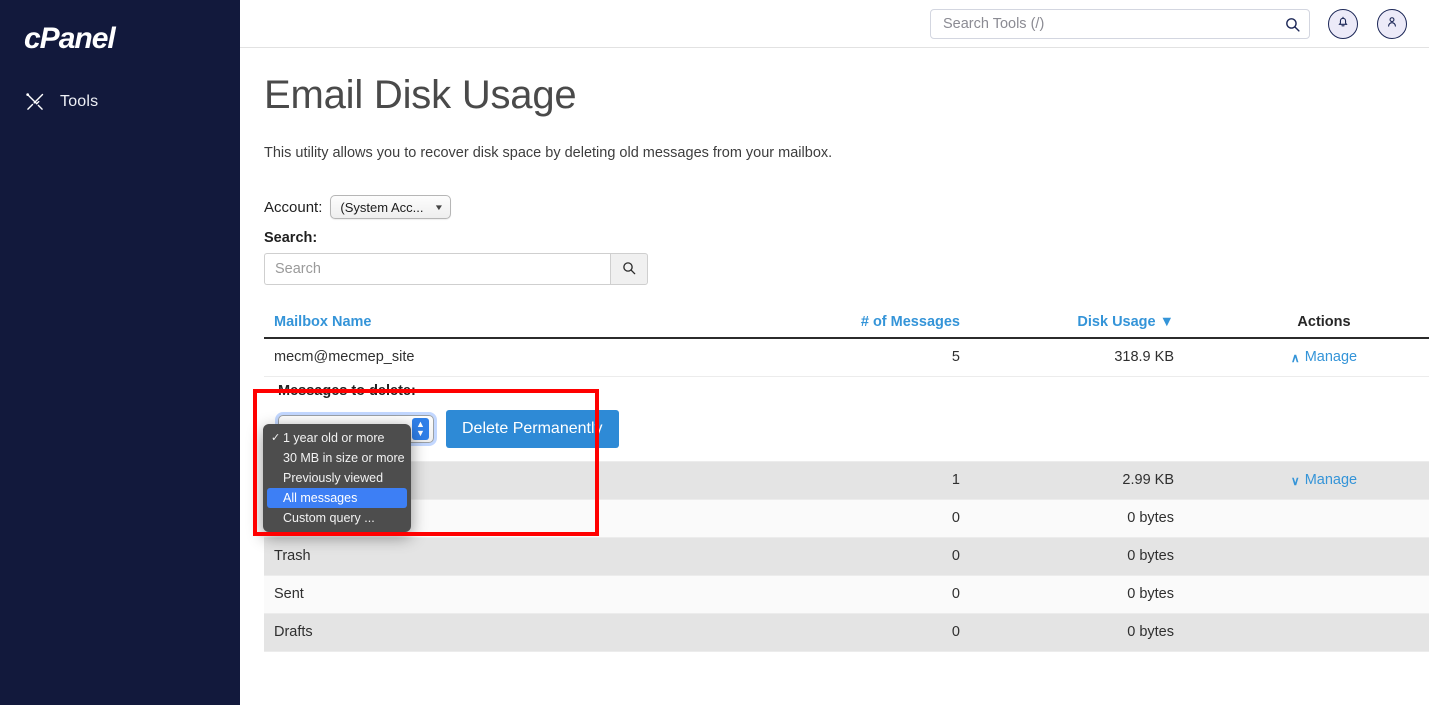 The image size is (1429, 705). I want to click on cell-mailbox-name: Drafts, so click(293, 632).